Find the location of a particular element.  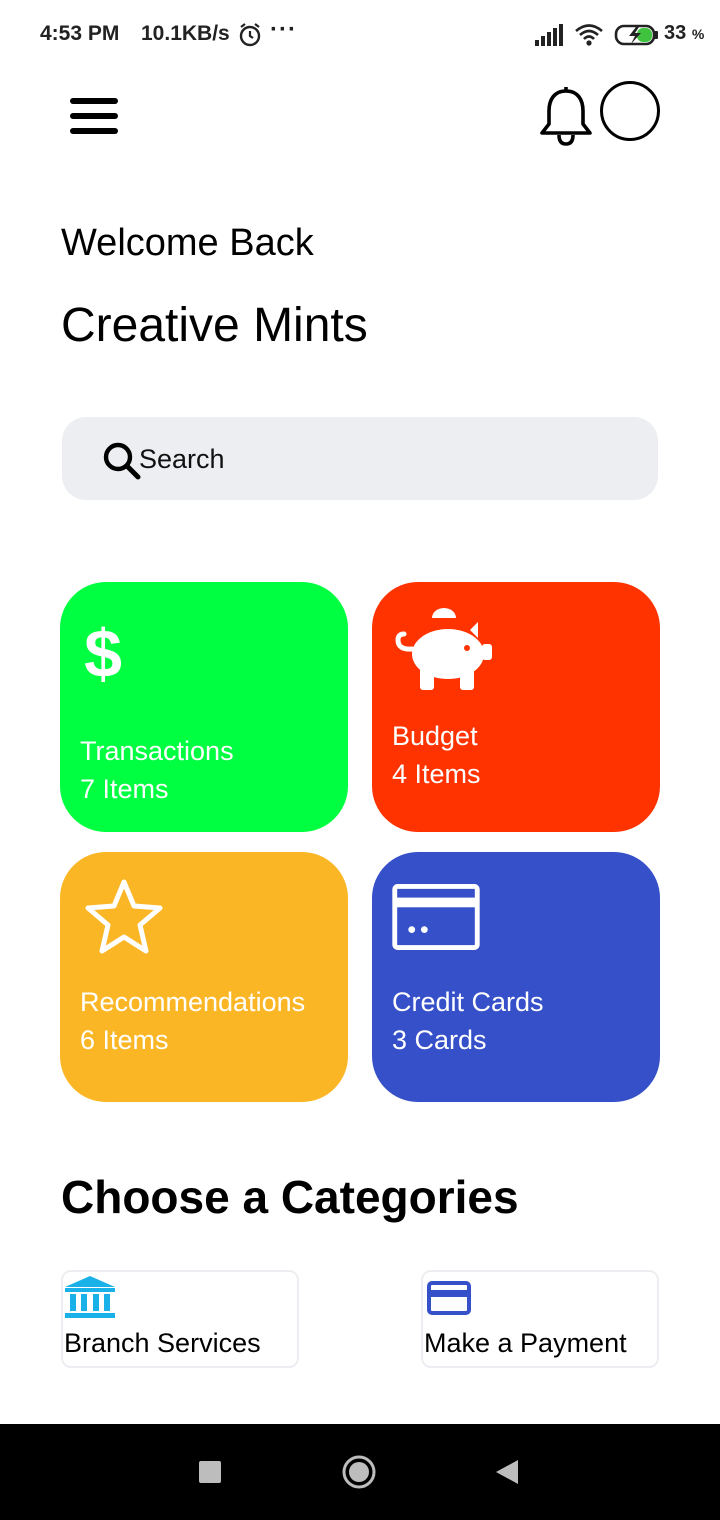

bell-icon is located at coordinates (566, 117).